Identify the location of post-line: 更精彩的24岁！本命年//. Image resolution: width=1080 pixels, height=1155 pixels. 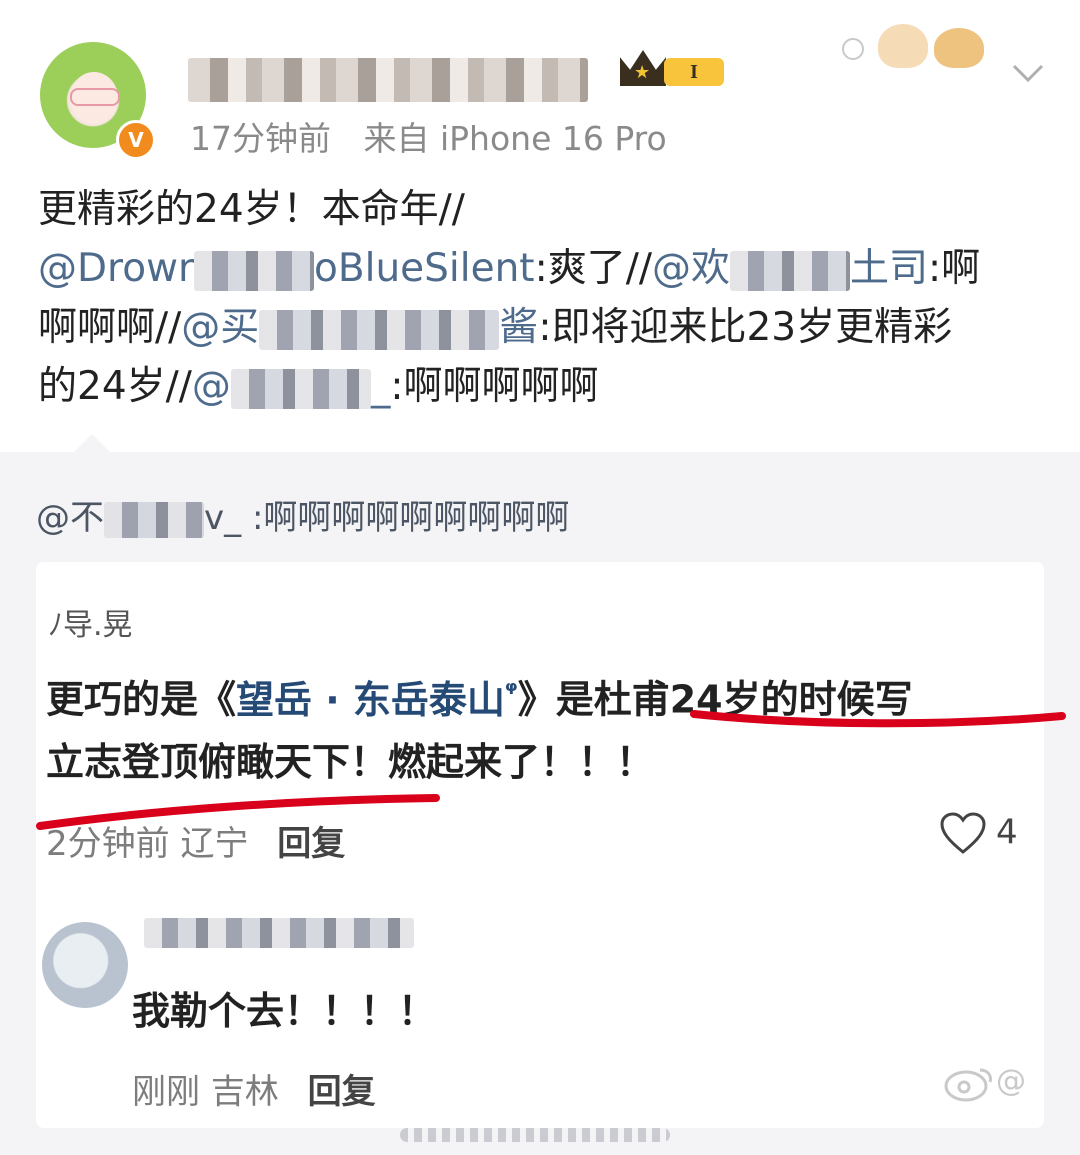
(251, 209).